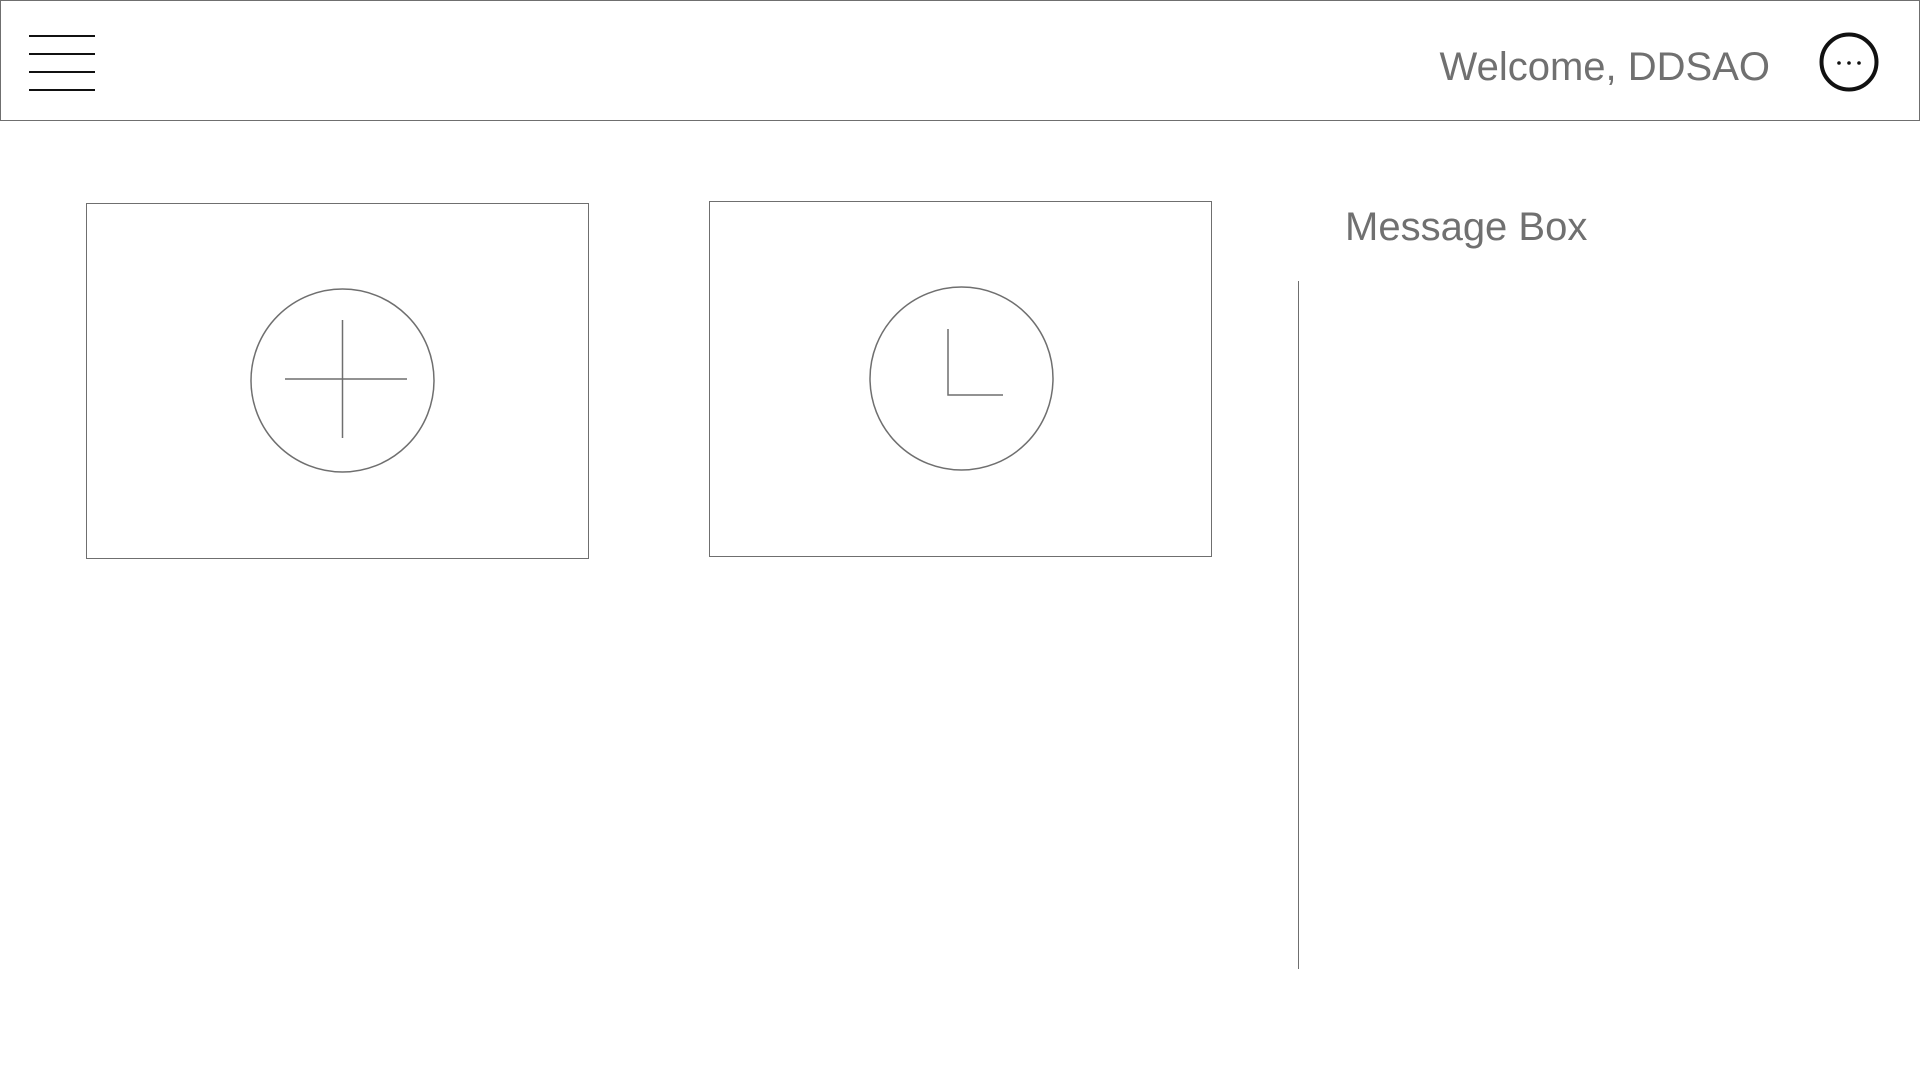 This screenshot has height=1080, width=1920. Describe the element at coordinates (1849, 62) in the screenshot. I see `more-options-icon` at that location.